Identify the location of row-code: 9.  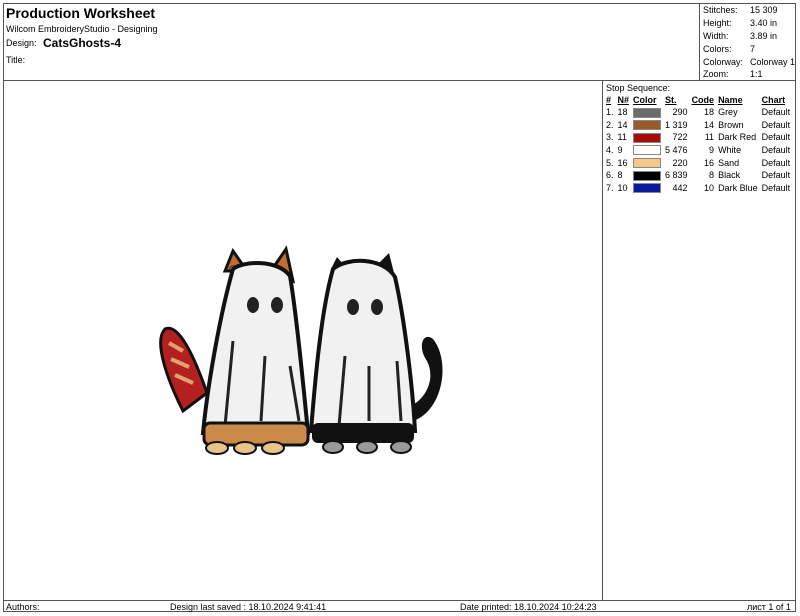
(712, 150).